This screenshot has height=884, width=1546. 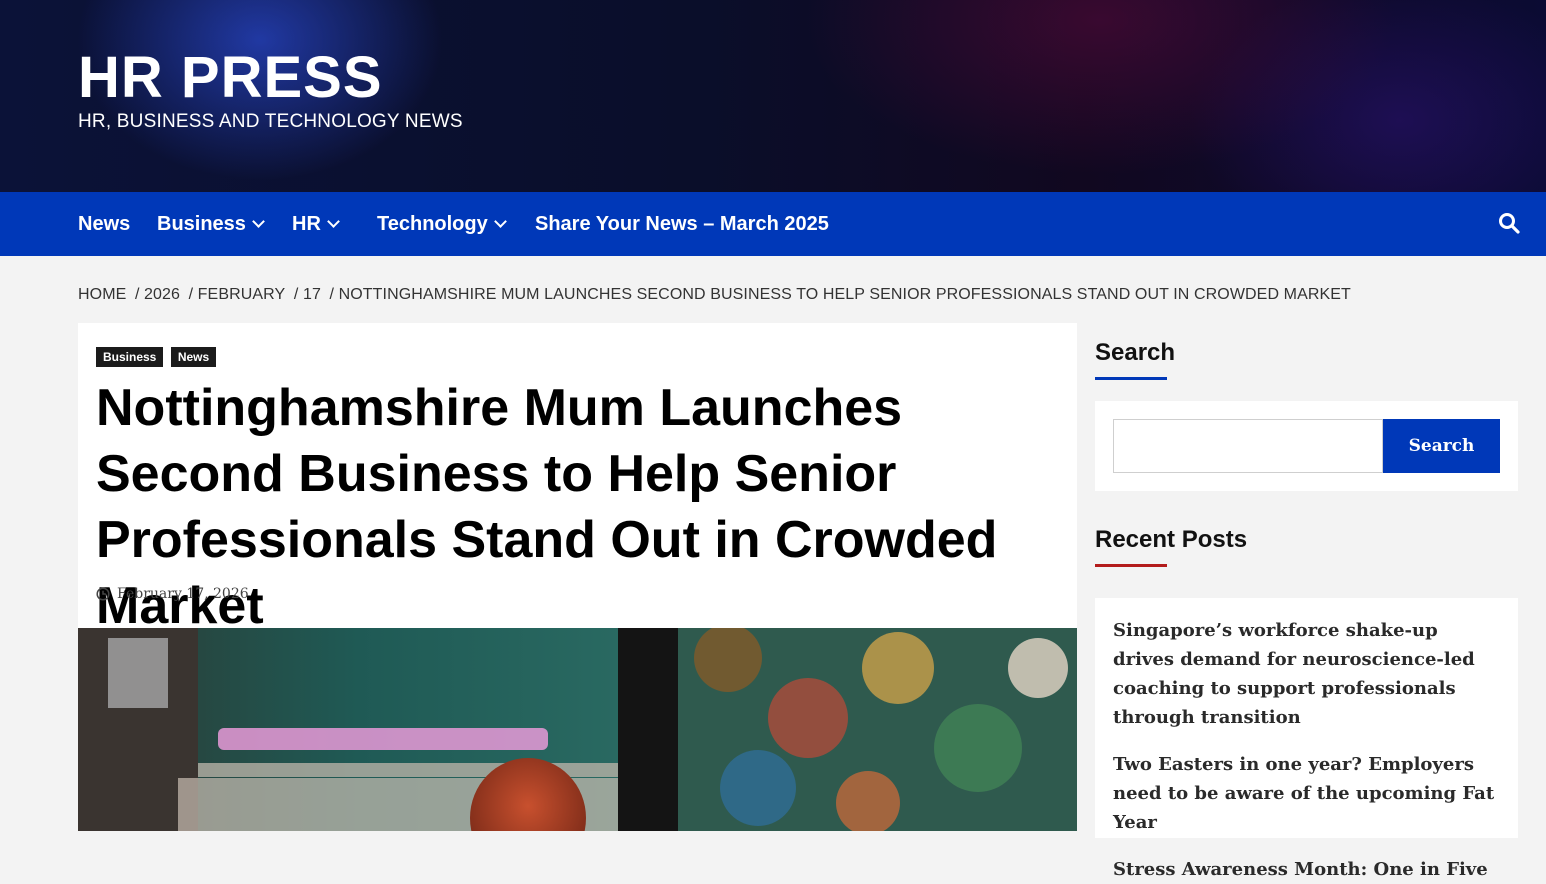 What do you see at coordinates (237, 294) in the screenshot?
I see `breadcrumb-month: / FEBRUARY` at bounding box center [237, 294].